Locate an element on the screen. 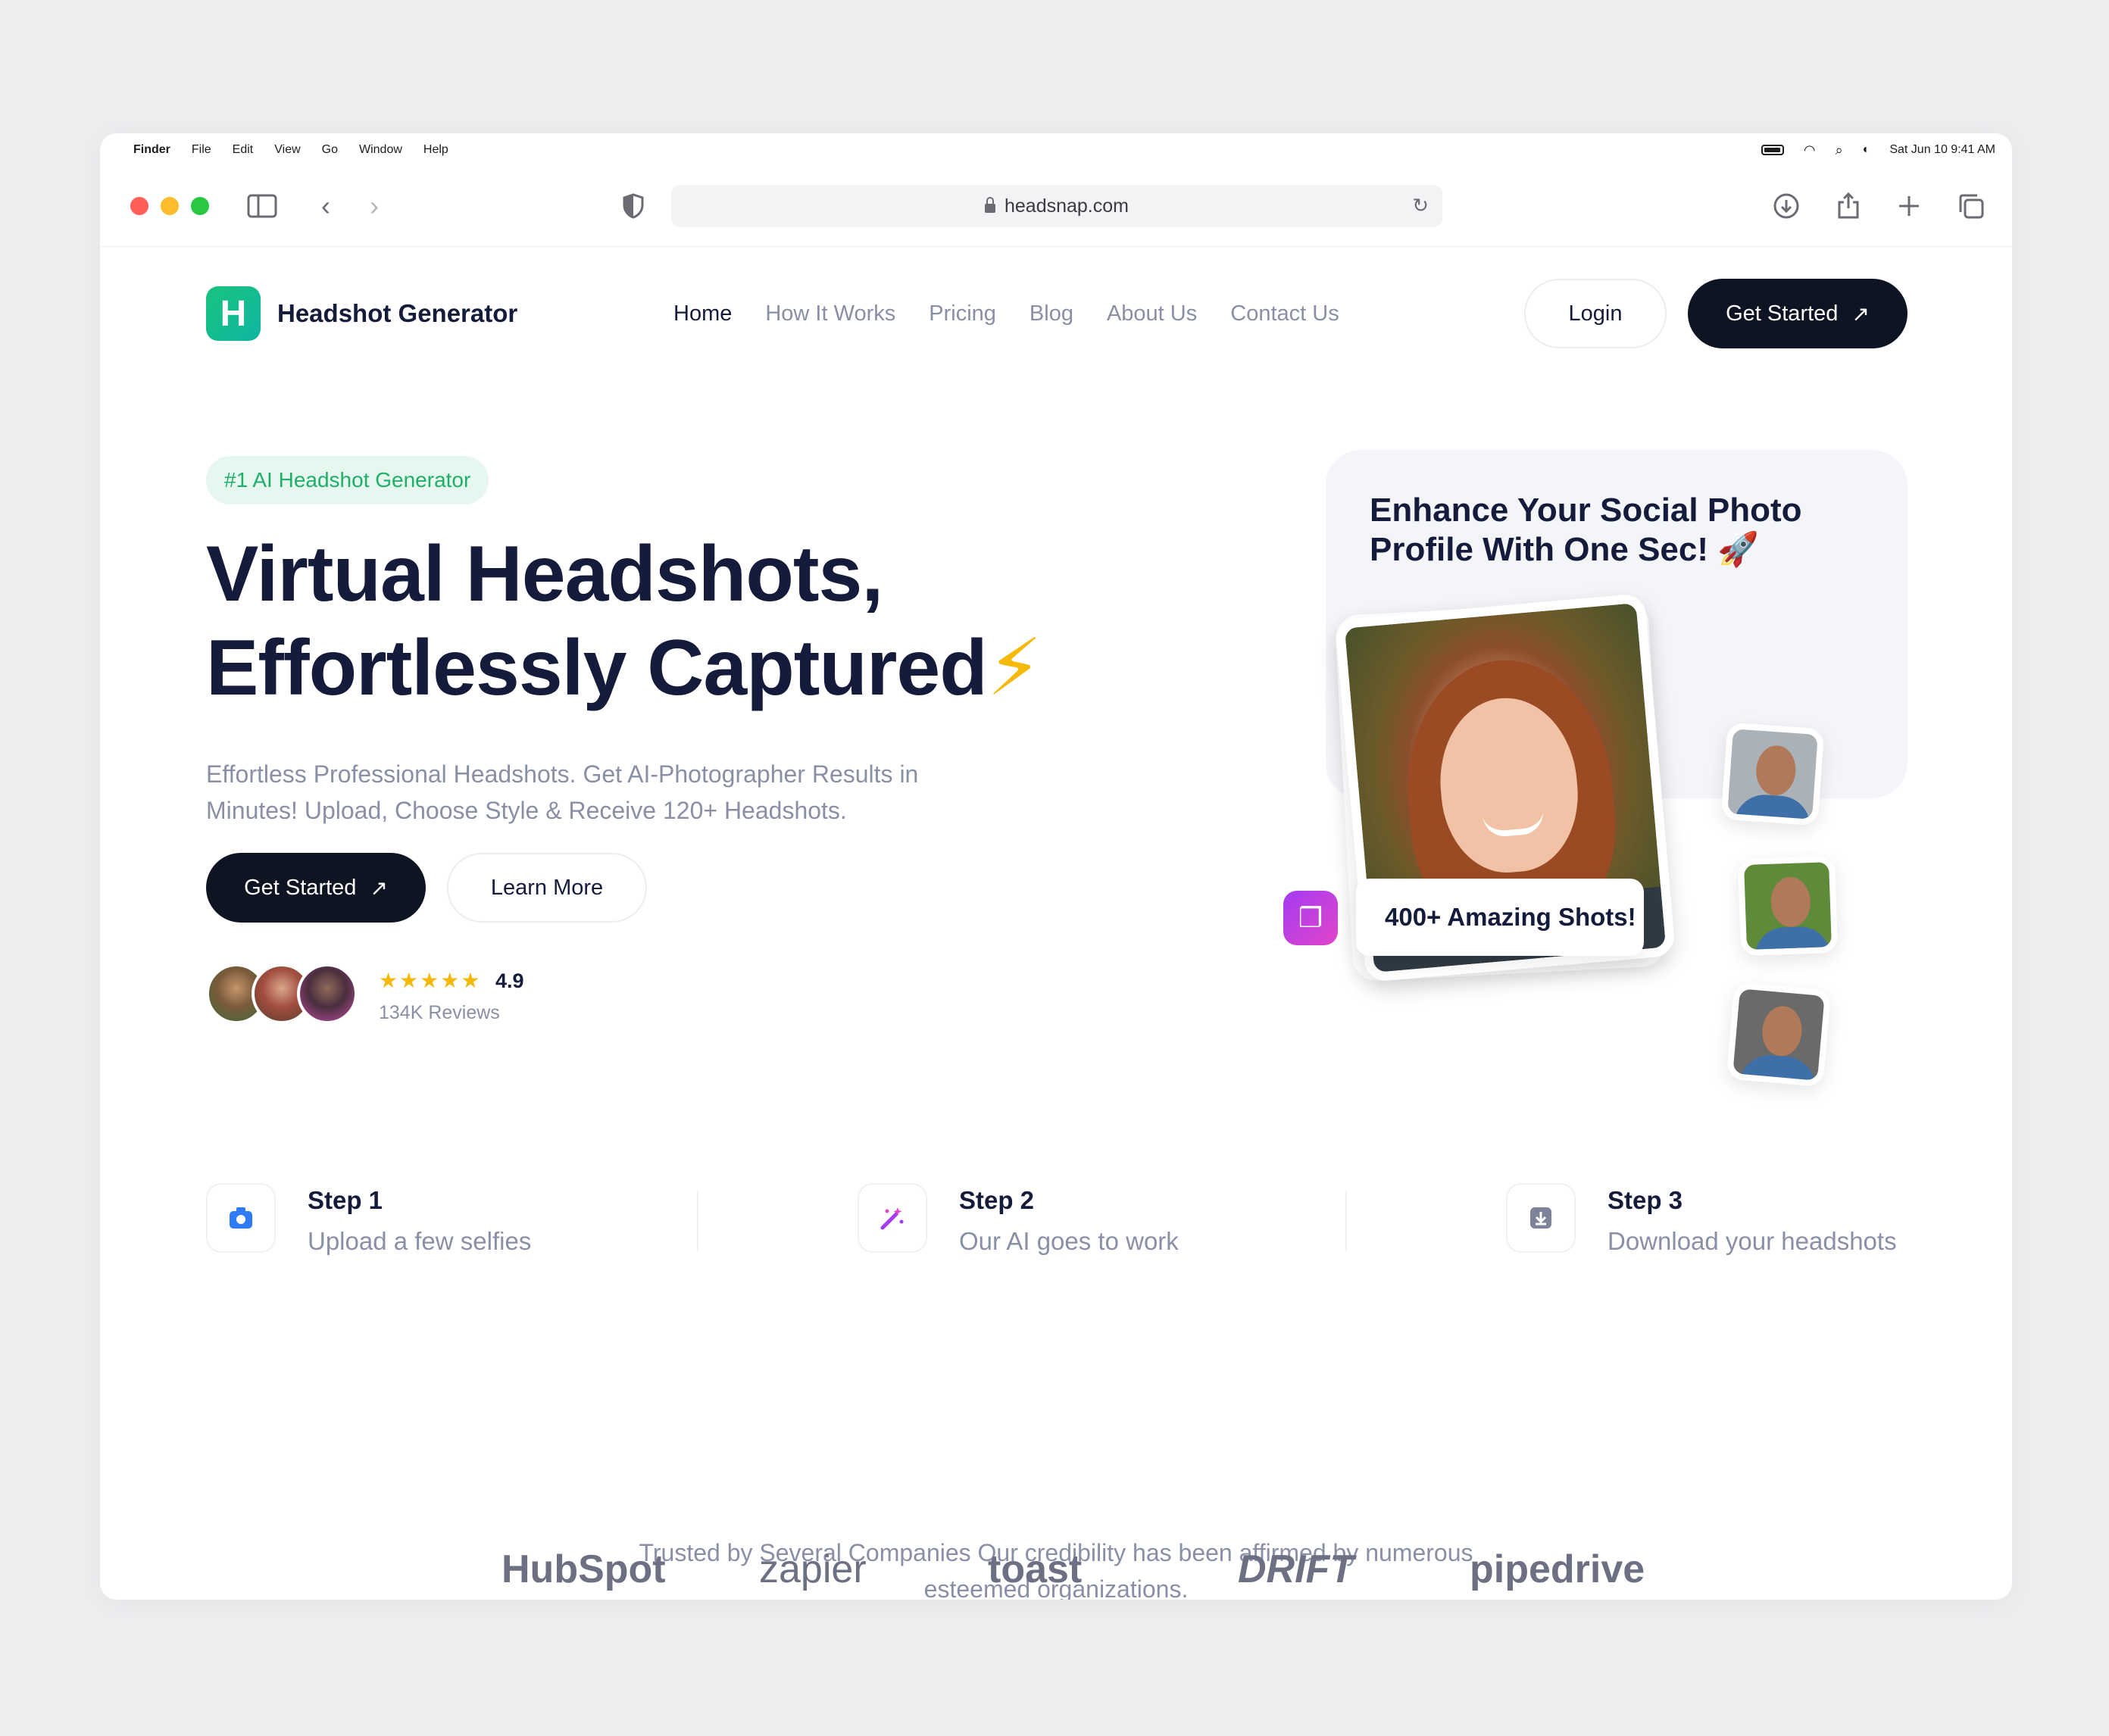 The width and height of the screenshot is (2109, 1736). control-center-icon: ◐ is located at coordinates (1866, 150).